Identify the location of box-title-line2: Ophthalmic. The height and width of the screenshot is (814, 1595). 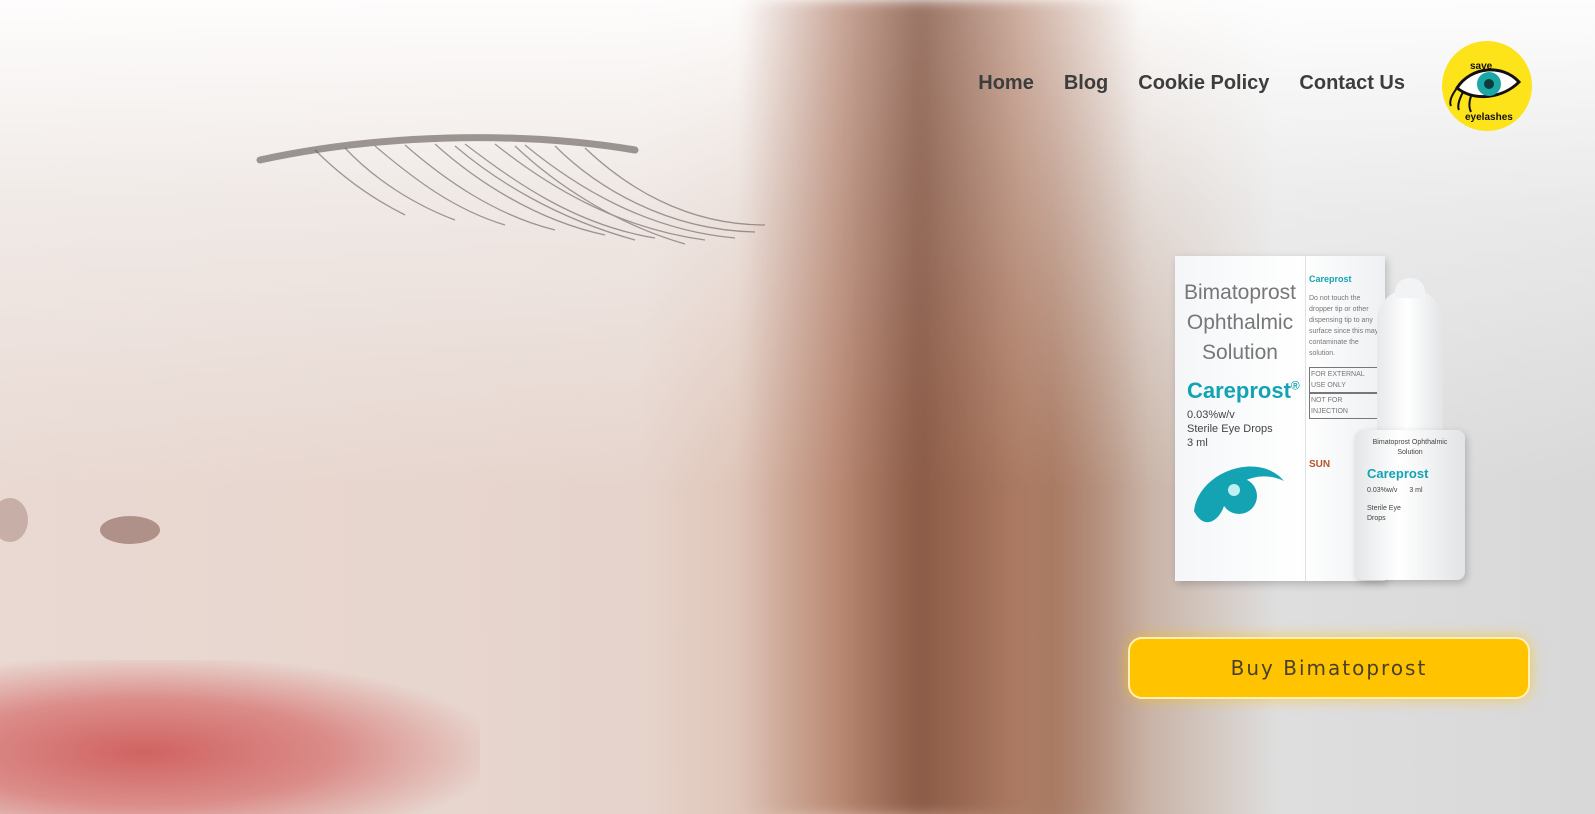
(1240, 322).